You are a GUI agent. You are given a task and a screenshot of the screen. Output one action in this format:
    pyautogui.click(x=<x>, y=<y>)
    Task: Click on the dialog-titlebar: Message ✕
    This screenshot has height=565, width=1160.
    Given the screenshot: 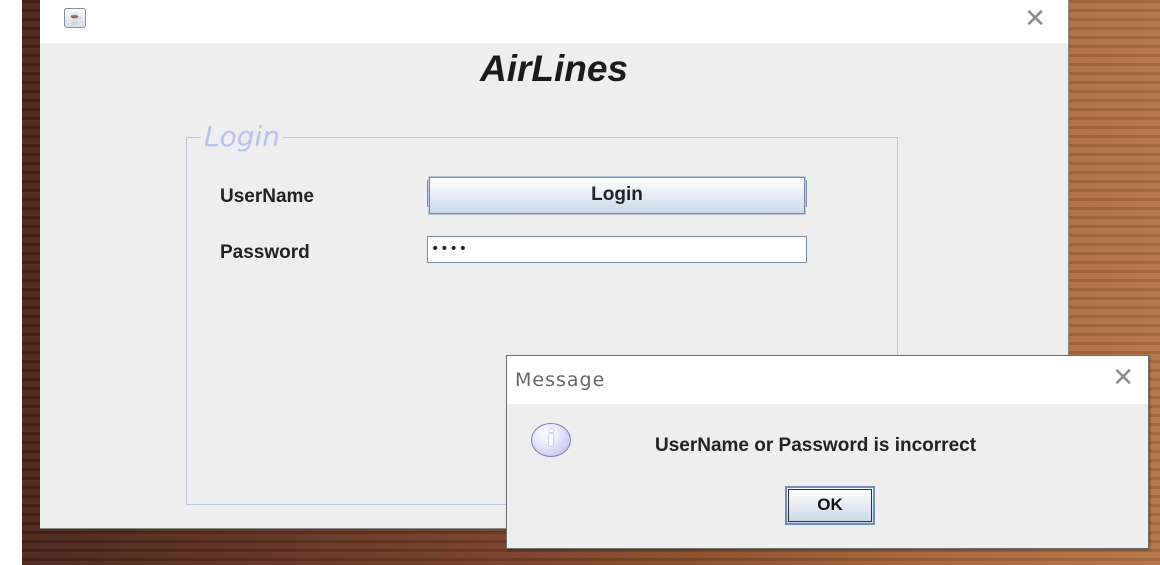 What is the action you would take?
    pyautogui.click(x=827, y=380)
    